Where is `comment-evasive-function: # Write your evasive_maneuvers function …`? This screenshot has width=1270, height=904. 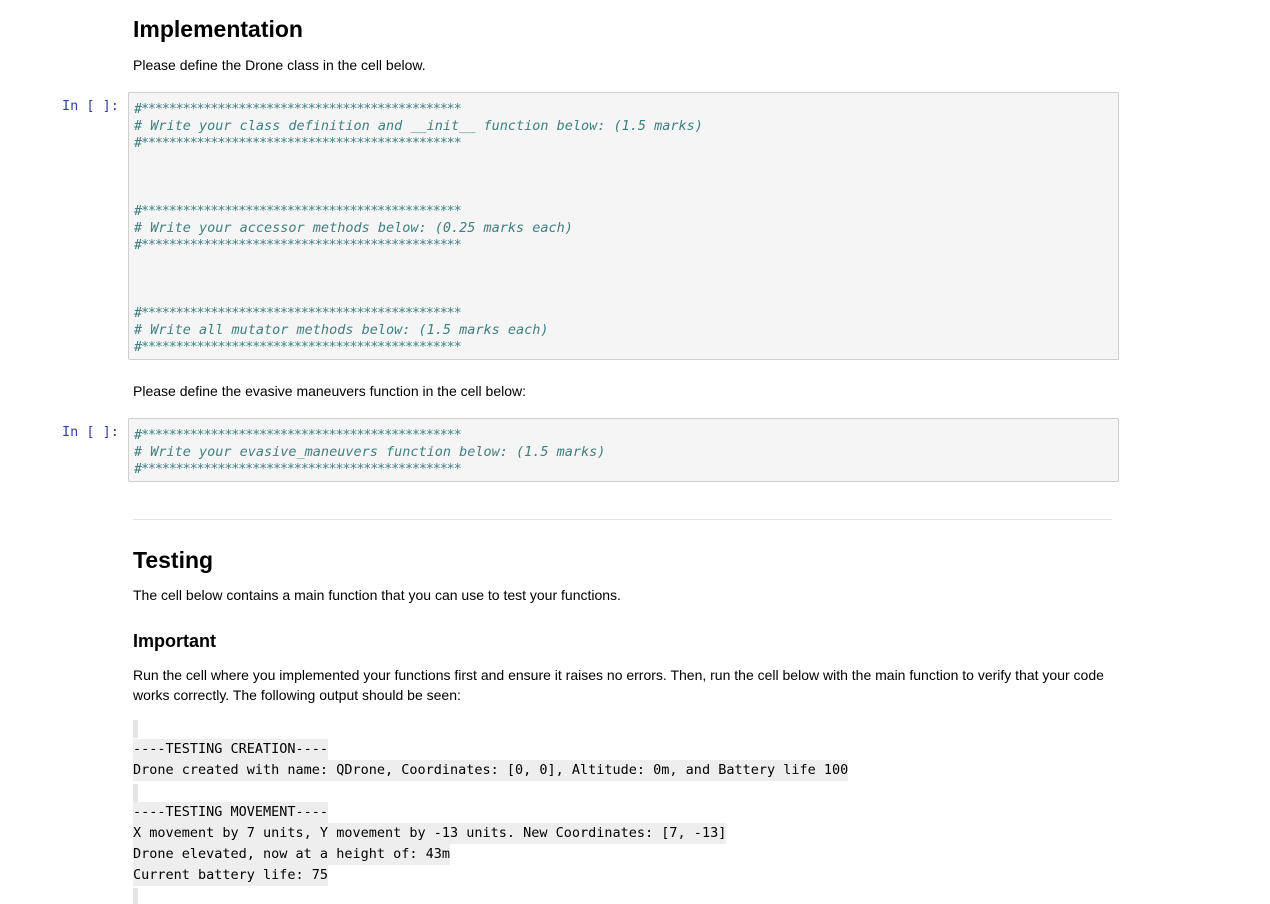
comment-evasive-function: # Write your evasive_maneuvers function … is located at coordinates (370, 452).